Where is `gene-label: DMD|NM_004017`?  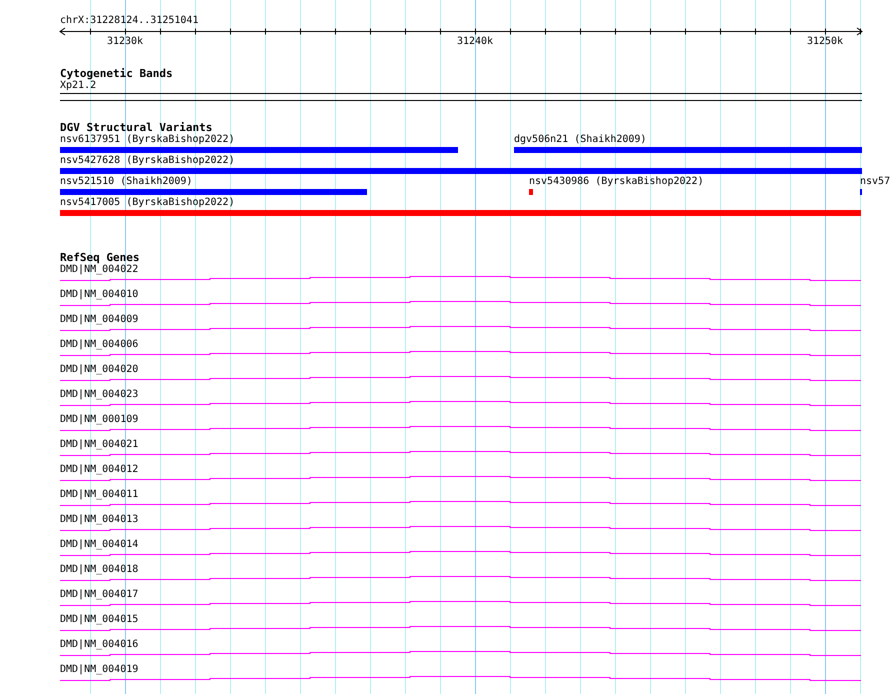
gene-label: DMD|NM_004017 is located at coordinates (99, 595).